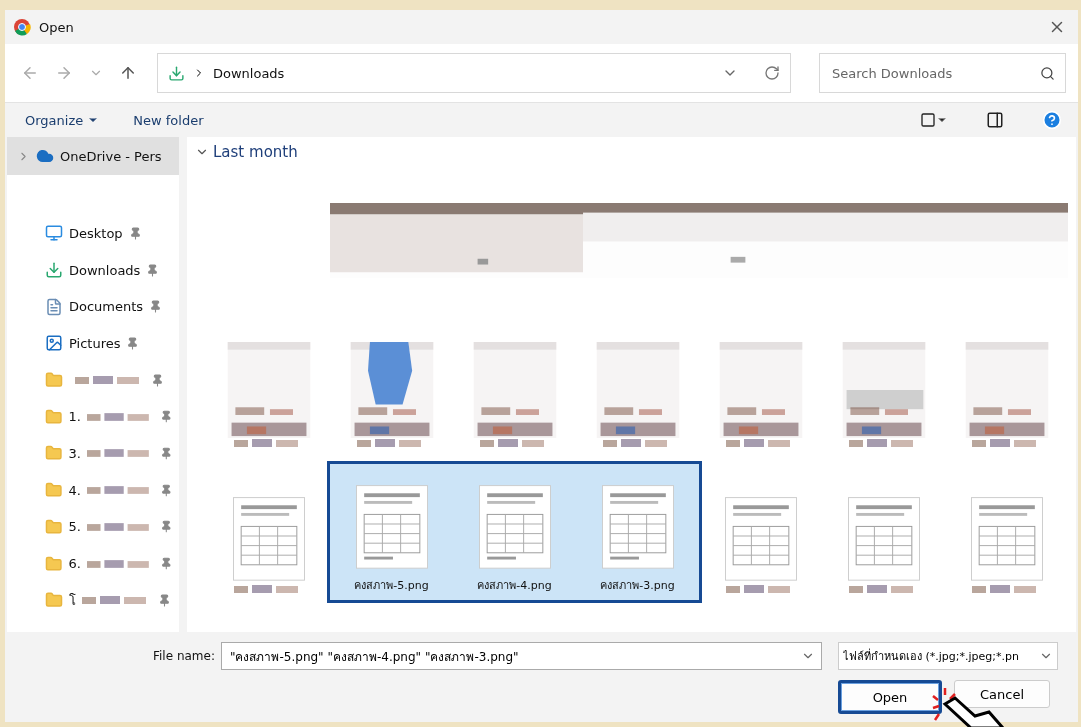  What do you see at coordinates (1002, 694) in the screenshot?
I see `cancel-button: Cancel` at bounding box center [1002, 694].